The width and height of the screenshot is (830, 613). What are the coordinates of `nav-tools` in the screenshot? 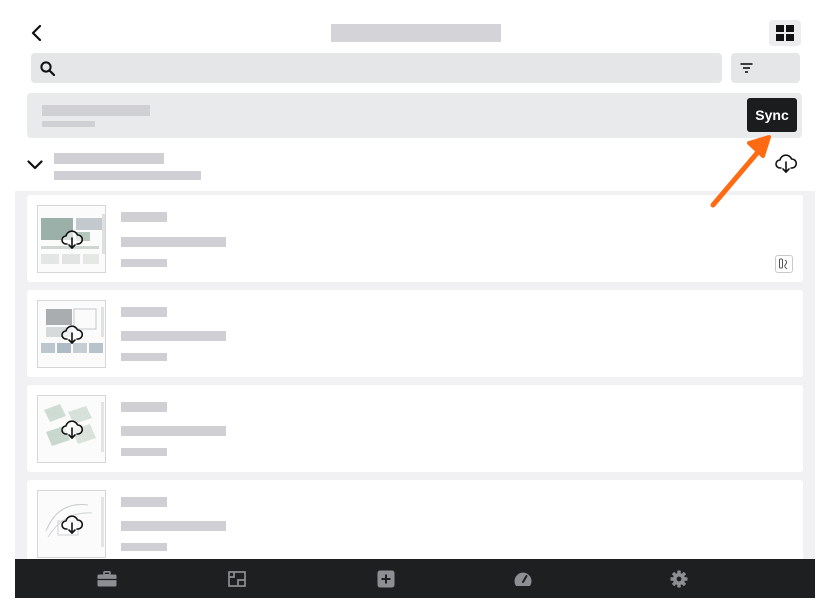 It's located at (107, 579).